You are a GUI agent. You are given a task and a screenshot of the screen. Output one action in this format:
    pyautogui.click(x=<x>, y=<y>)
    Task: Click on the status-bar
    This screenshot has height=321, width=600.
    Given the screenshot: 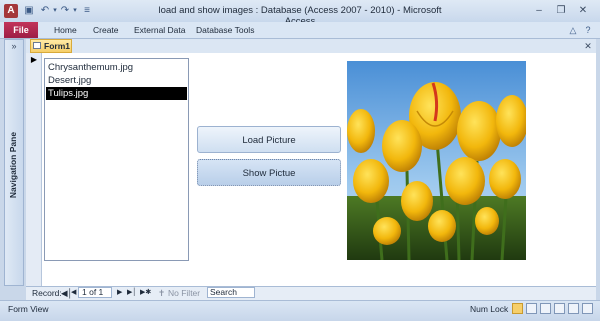 What is the action you would take?
    pyautogui.click(x=300, y=310)
    